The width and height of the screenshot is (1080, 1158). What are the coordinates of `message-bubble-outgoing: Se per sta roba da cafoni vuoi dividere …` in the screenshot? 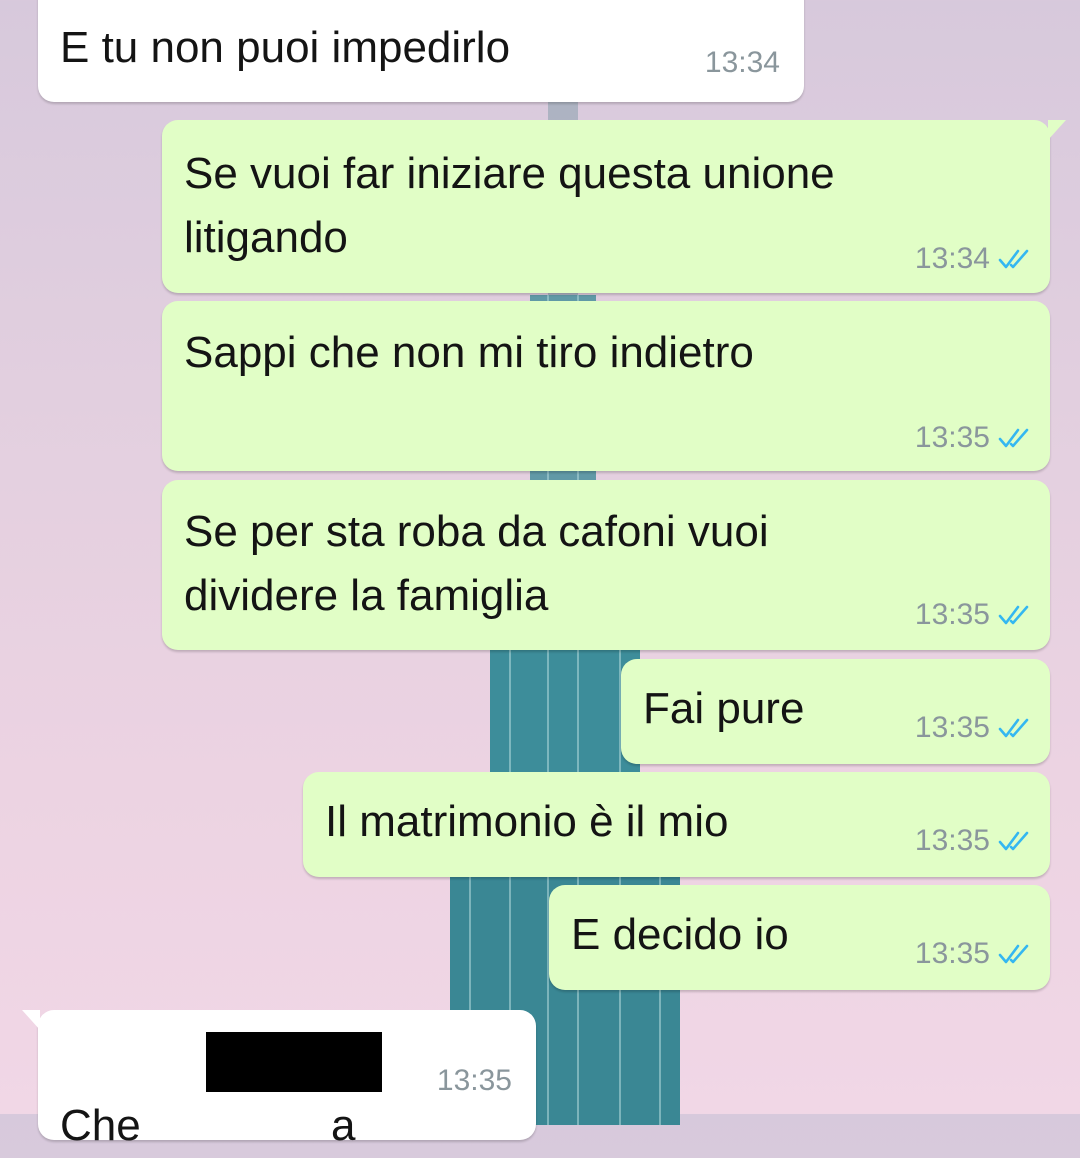 It's located at (606, 565).